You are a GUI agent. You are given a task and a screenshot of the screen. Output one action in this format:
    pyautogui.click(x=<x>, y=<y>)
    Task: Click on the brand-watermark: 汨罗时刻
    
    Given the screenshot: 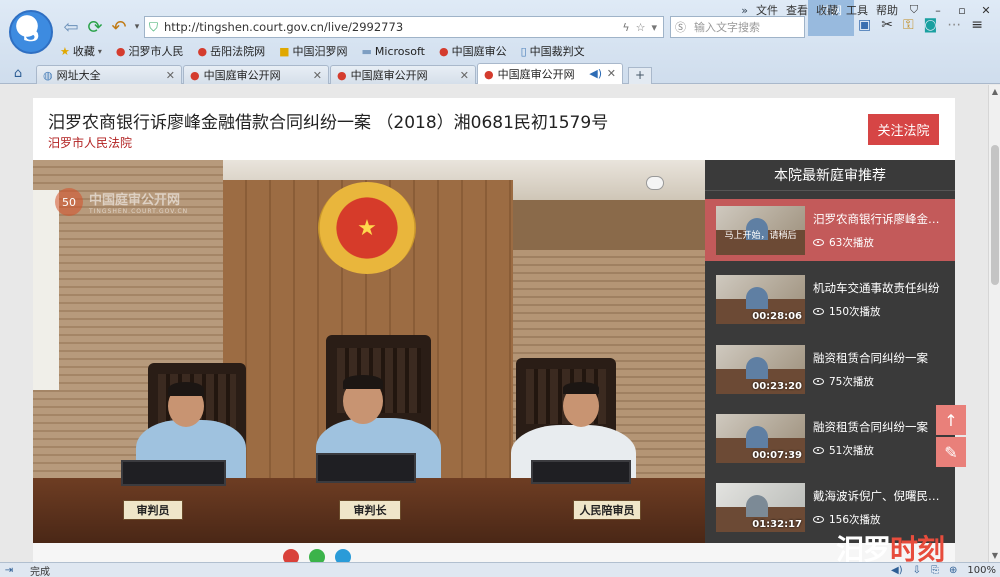 What is the action you would take?
    pyautogui.click(x=890, y=545)
    